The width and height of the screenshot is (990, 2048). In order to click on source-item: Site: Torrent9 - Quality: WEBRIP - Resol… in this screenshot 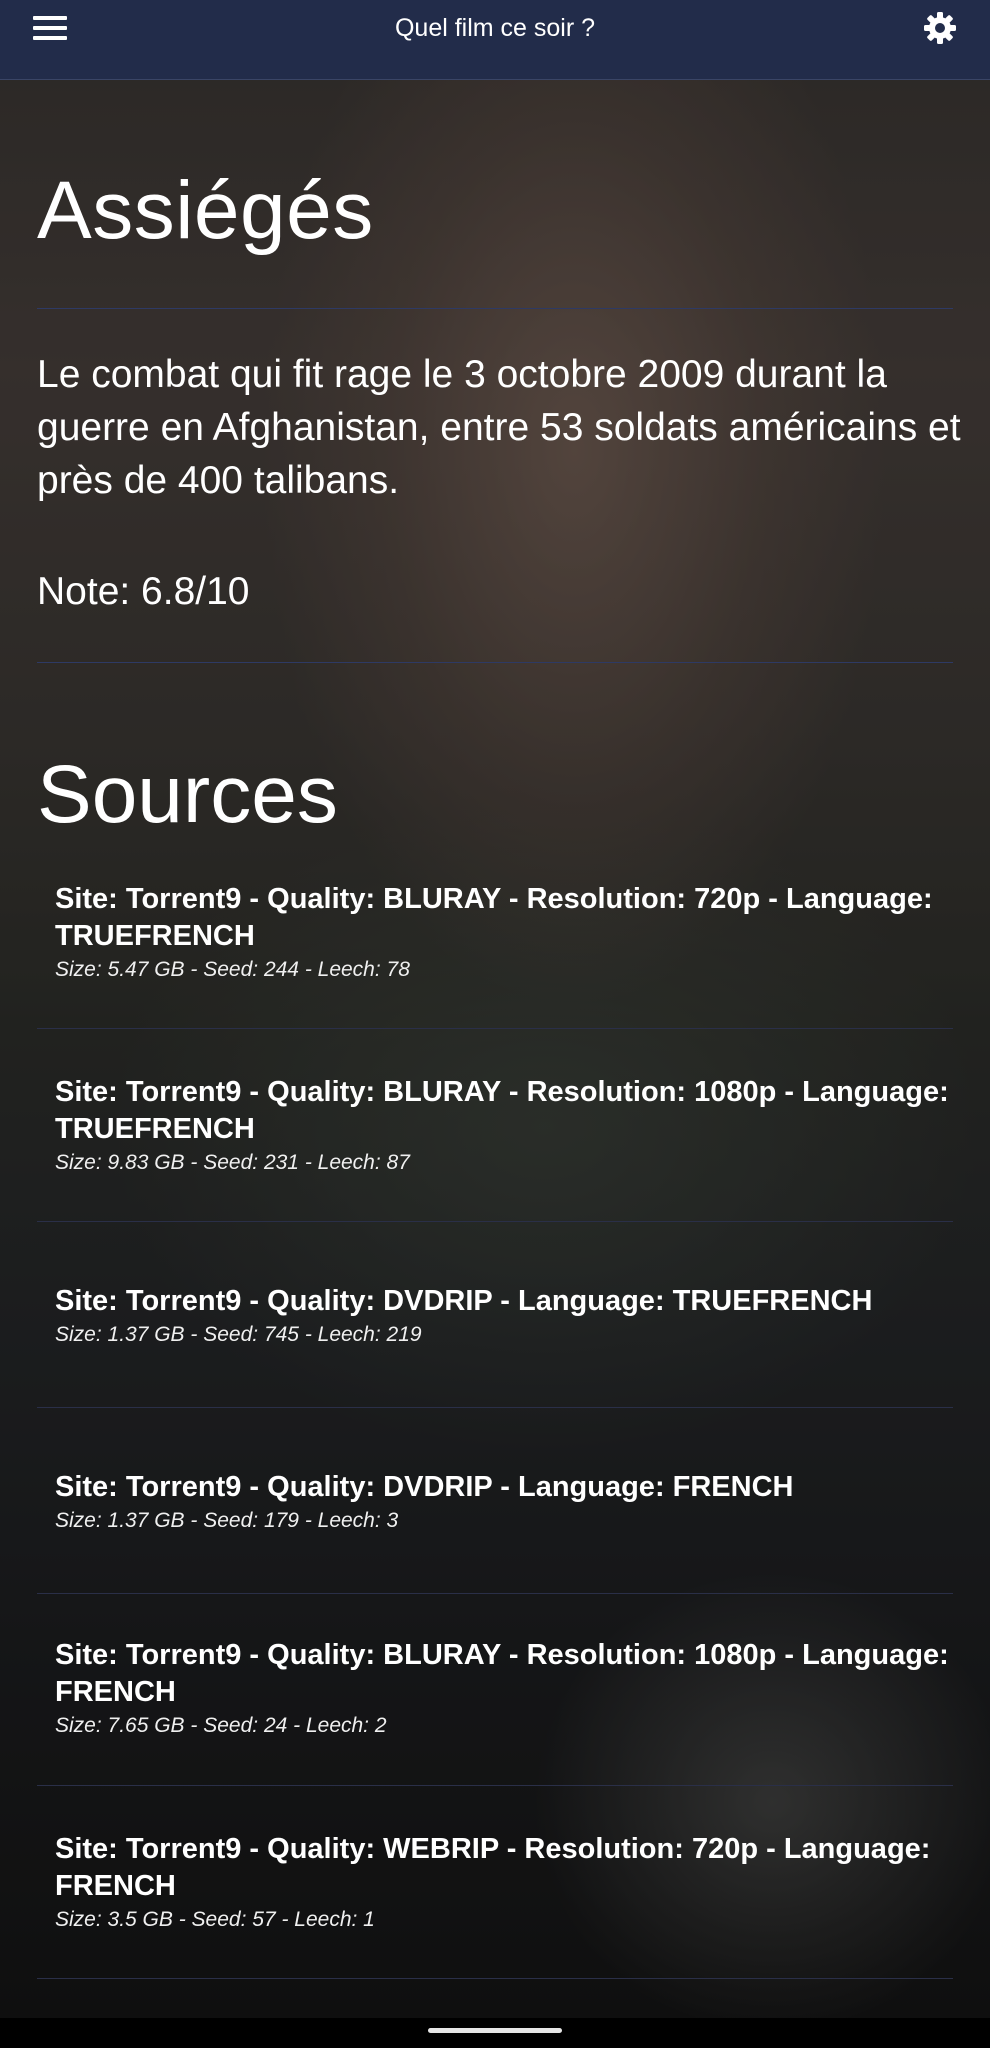, I will do `click(505, 1883)`.